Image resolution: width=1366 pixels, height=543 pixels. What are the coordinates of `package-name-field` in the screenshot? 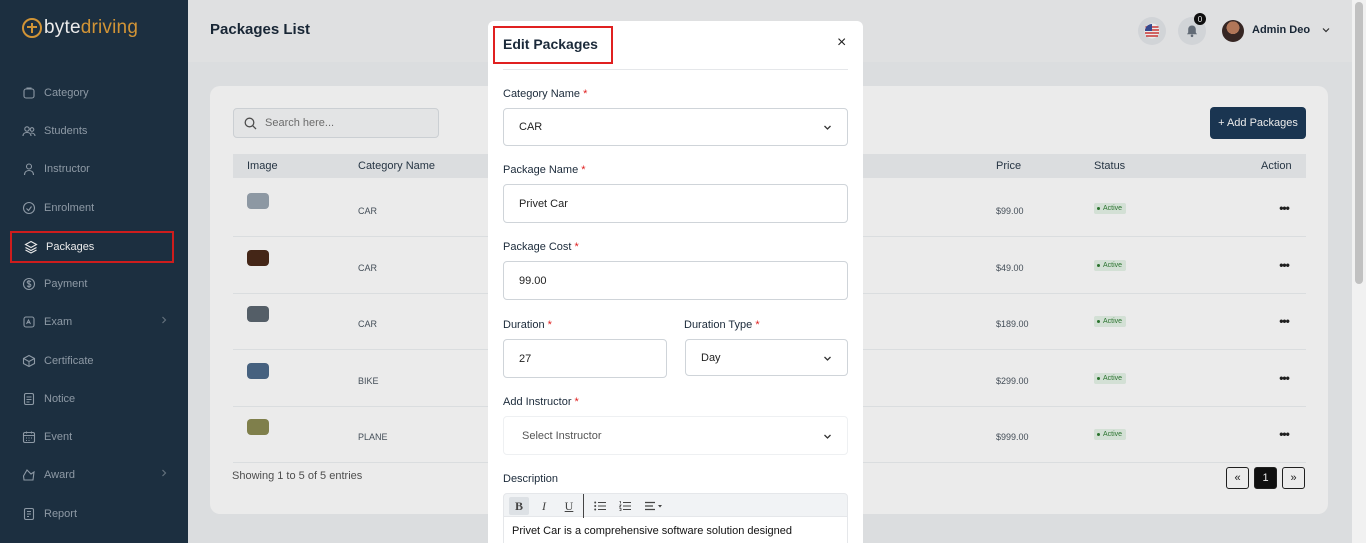 It's located at (675, 203).